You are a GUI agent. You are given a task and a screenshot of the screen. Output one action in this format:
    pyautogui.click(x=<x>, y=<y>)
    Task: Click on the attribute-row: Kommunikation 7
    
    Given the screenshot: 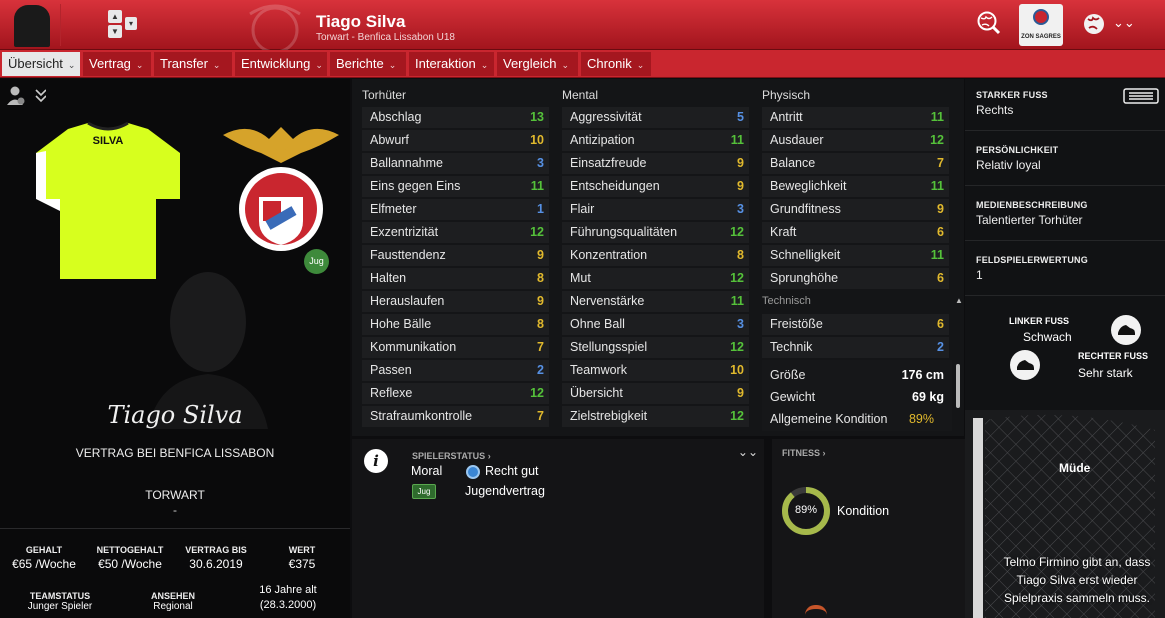 What is the action you would take?
    pyautogui.click(x=455, y=347)
    